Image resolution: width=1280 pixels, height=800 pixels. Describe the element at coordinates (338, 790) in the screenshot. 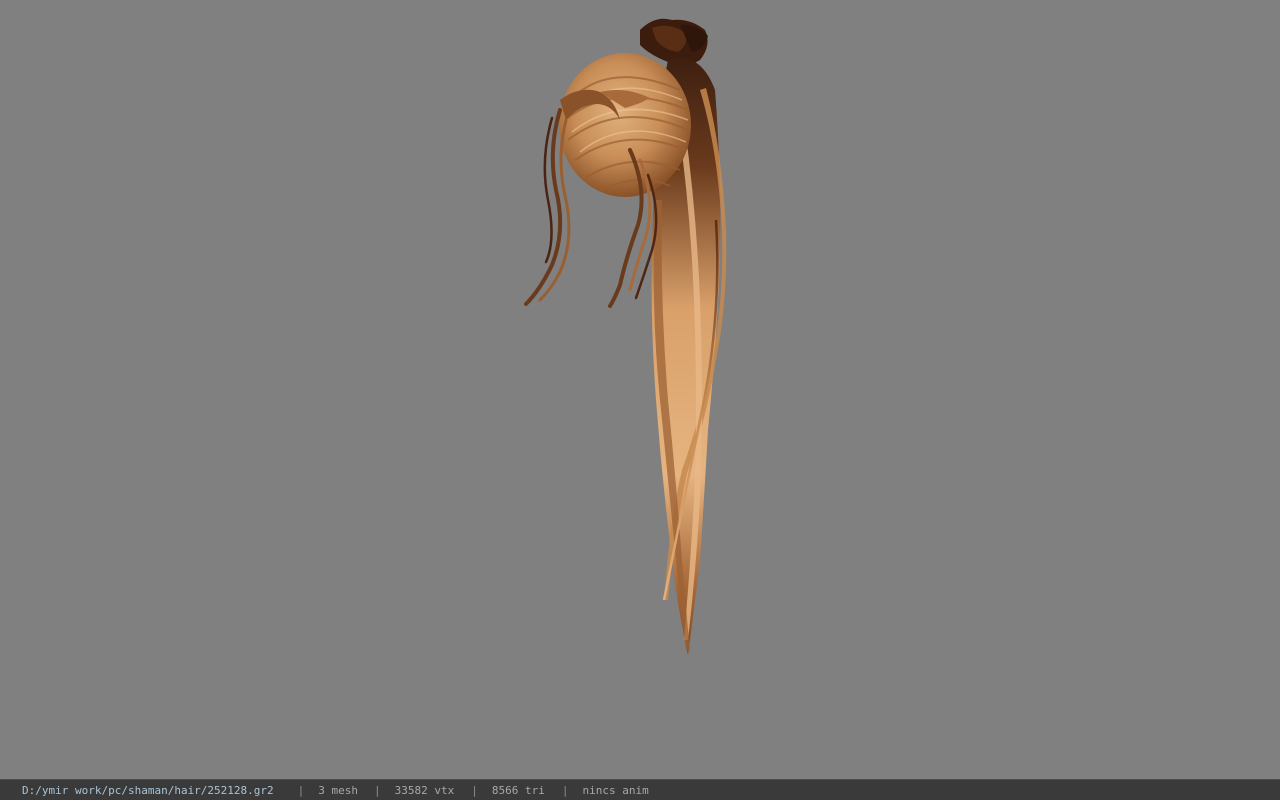

I see `mesh-count: 3 mesh` at that location.